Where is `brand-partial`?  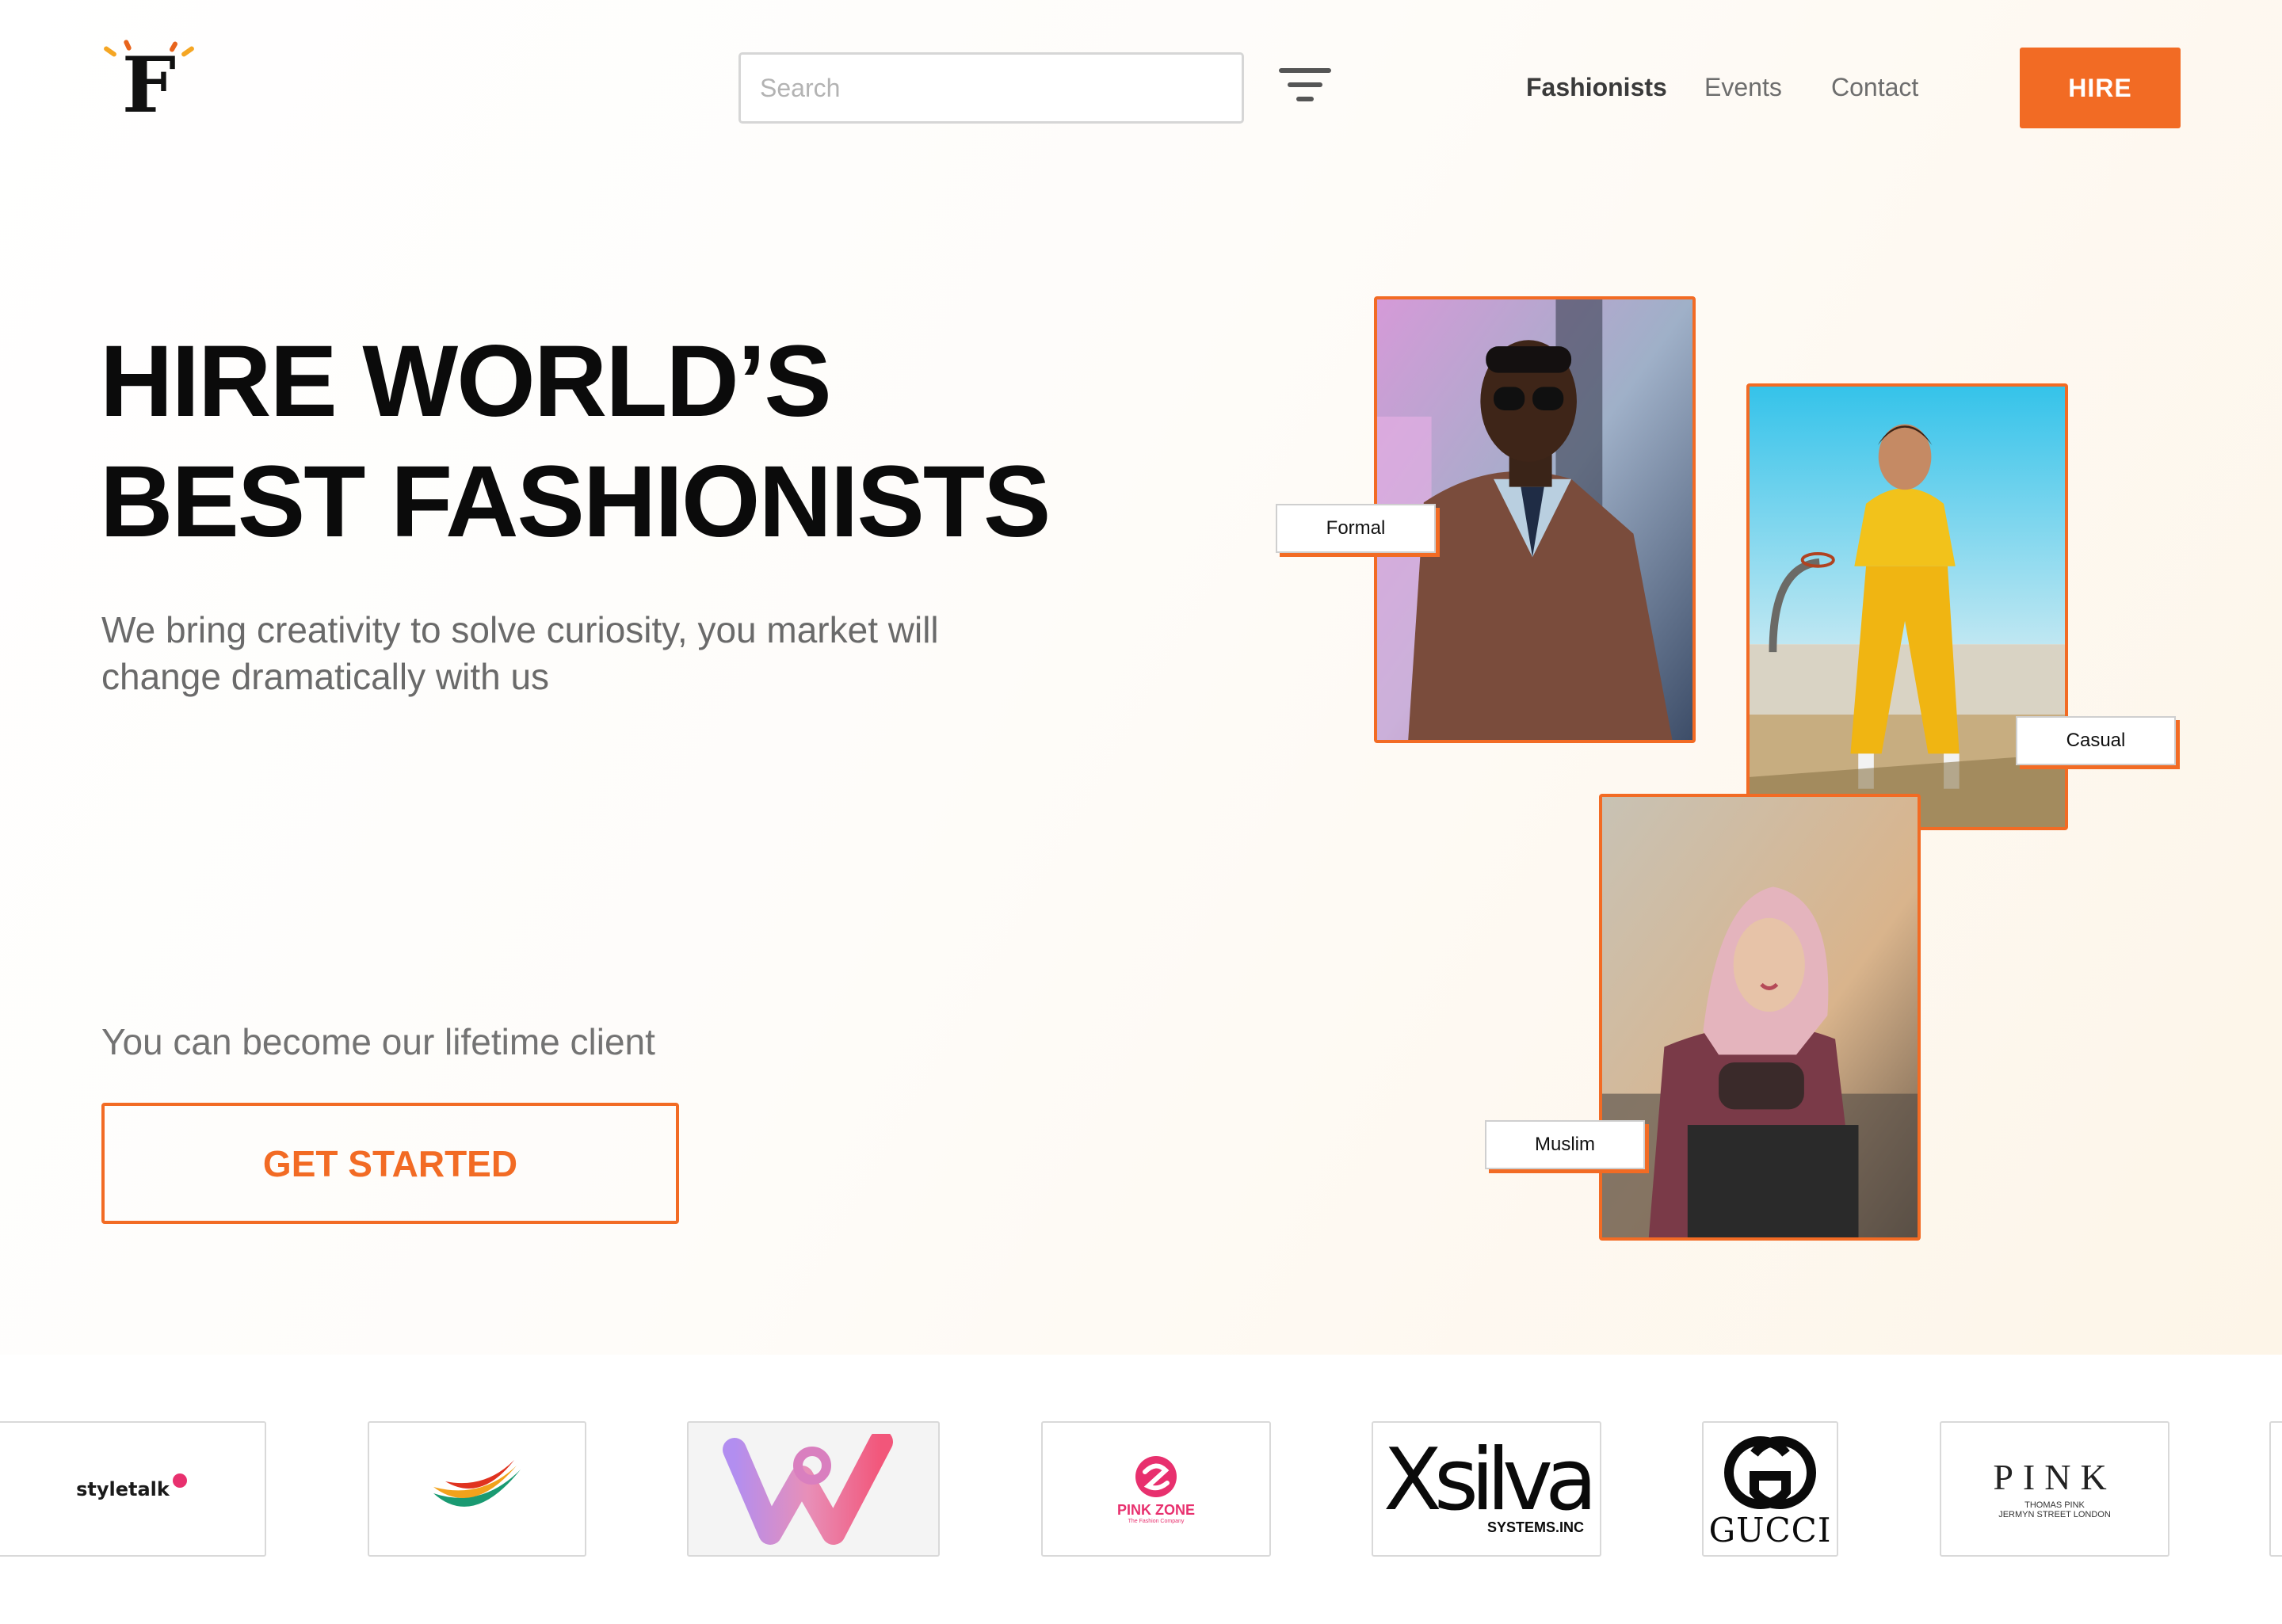 brand-partial is located at coordinates (2275, 1489).